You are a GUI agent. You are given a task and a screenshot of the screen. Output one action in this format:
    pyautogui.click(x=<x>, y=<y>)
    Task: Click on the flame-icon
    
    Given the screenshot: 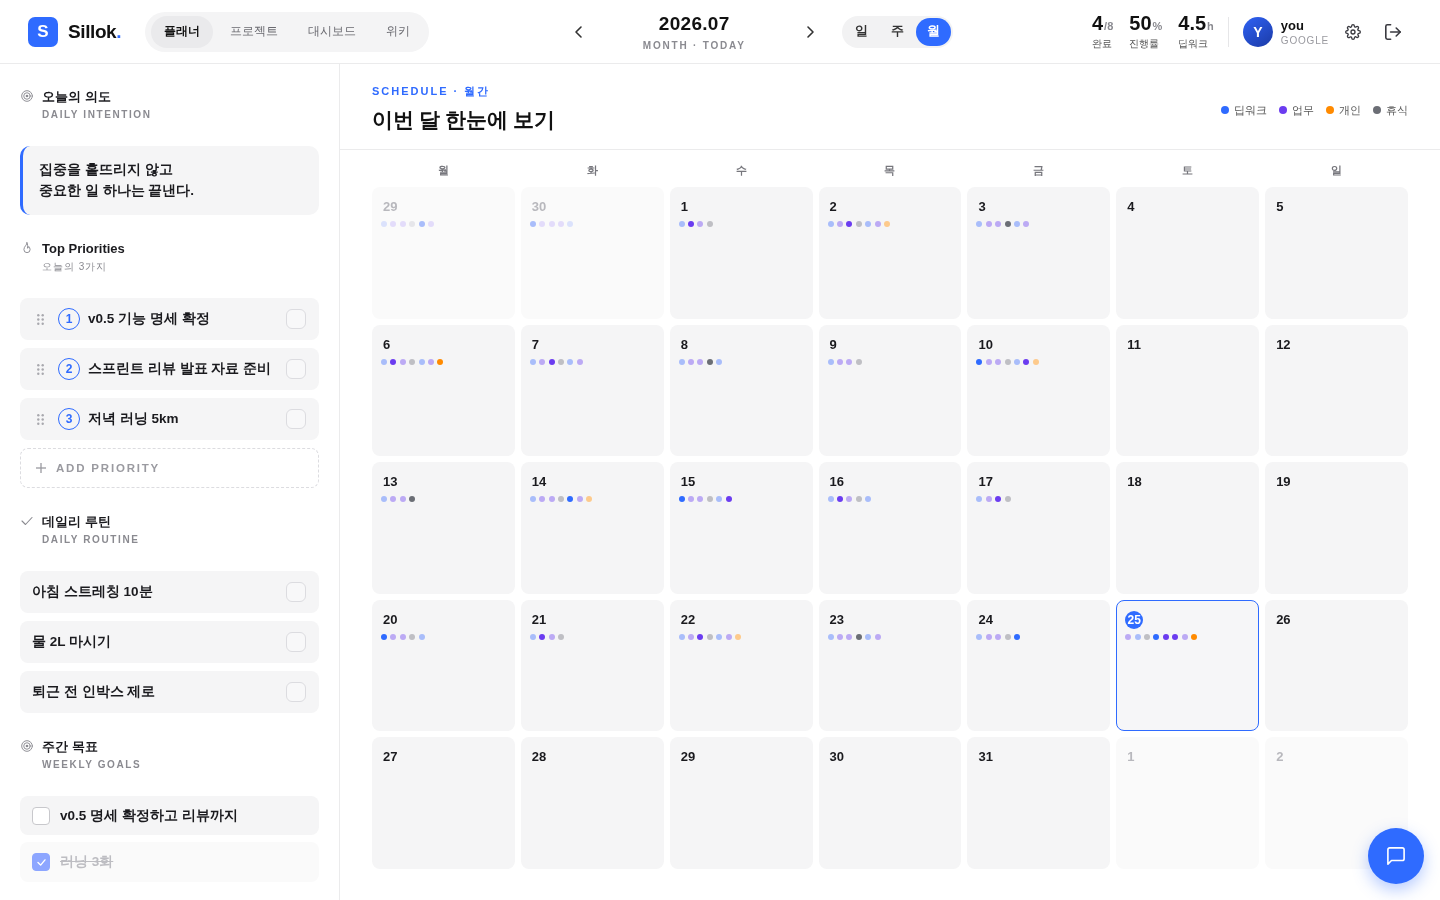 What is the action you would take?
    pyautogui.click(x=27, y=248)
    